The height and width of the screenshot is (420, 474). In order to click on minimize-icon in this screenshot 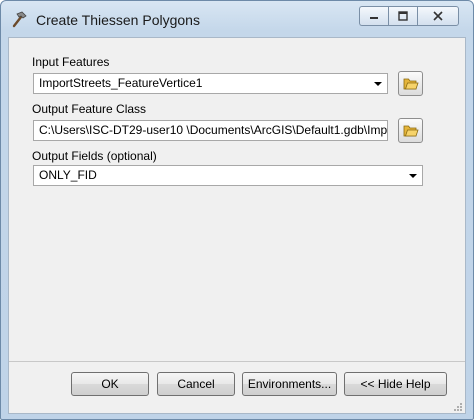, I will do `click(374, 18)`.